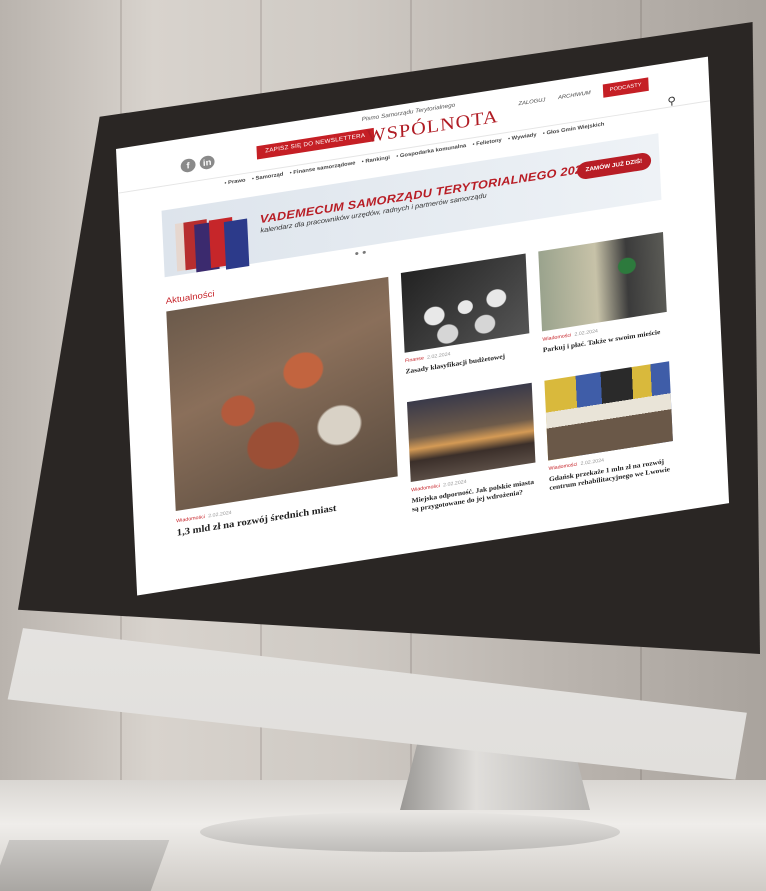 The width and height of the screenshot is (766, 891). Describe the element at coordinates (234, 182) in the screenshot. I see `nav-item: • Prawo` at that location.